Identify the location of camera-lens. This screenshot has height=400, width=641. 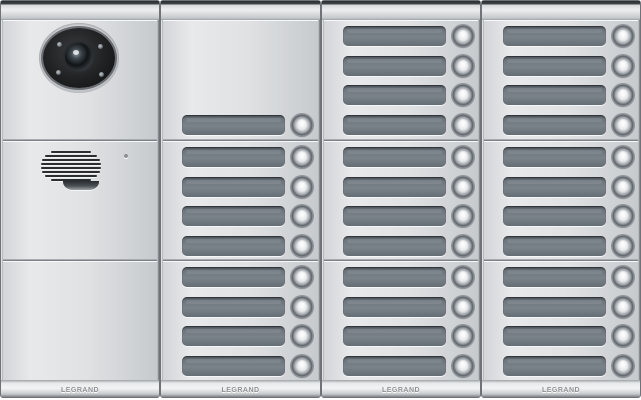
(79, 57).